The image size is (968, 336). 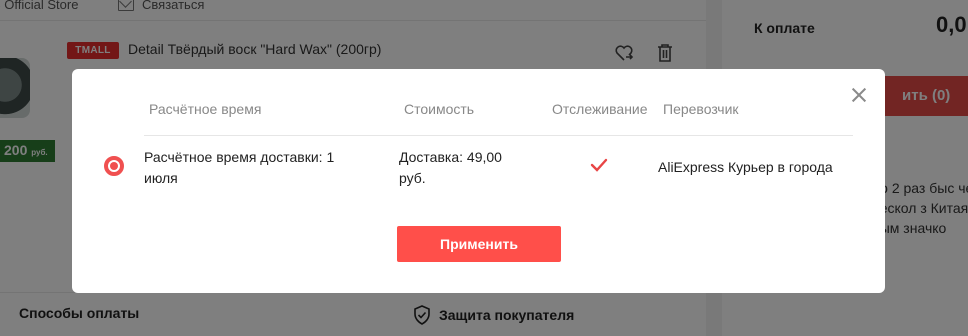 What do you see at coordinates (599, 165) in the screenshot?
I see `check-icon` at bounding box center [599, 165].